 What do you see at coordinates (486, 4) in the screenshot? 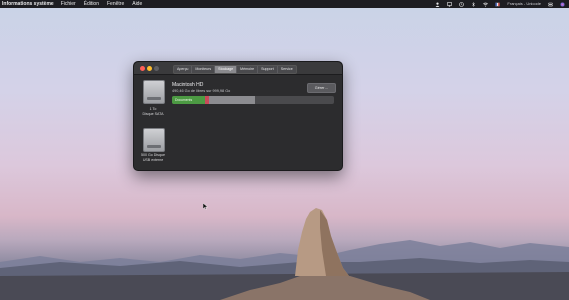
I see `wifi-icon` at bounding box center [486, 4].